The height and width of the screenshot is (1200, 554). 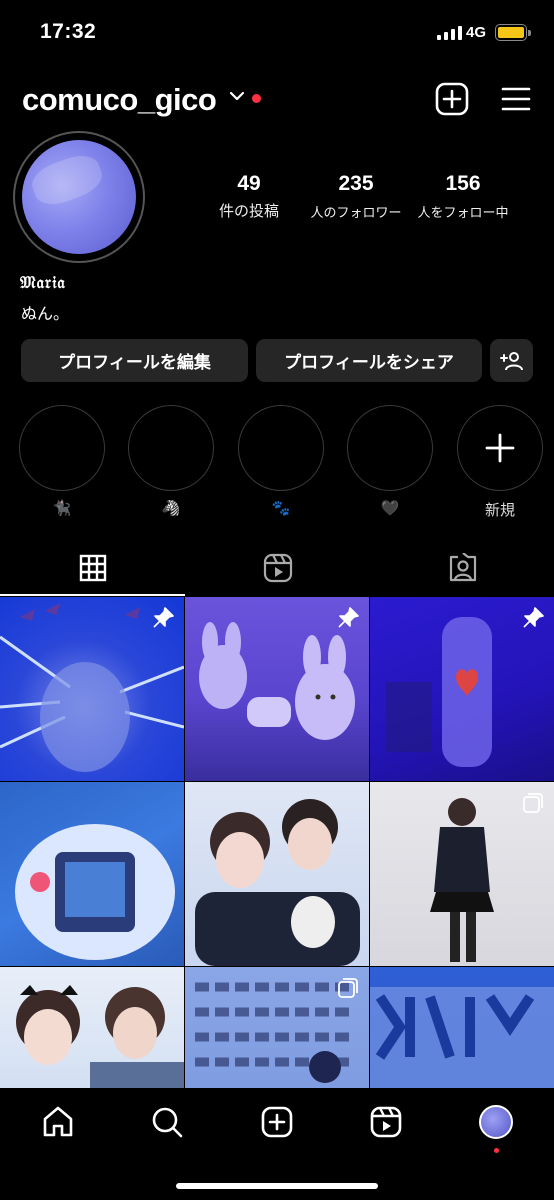 I want to click on grid-icon, so click(x=92, y=568).